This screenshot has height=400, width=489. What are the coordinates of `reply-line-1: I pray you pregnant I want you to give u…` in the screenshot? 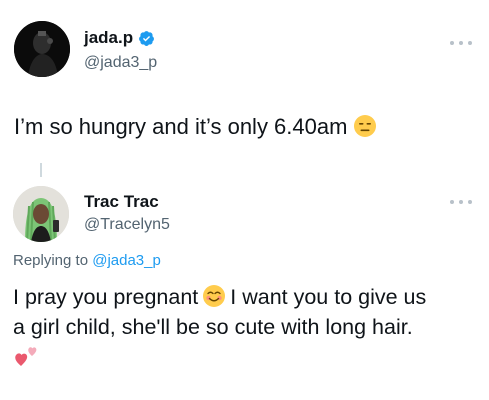 It's located at (248, 297).